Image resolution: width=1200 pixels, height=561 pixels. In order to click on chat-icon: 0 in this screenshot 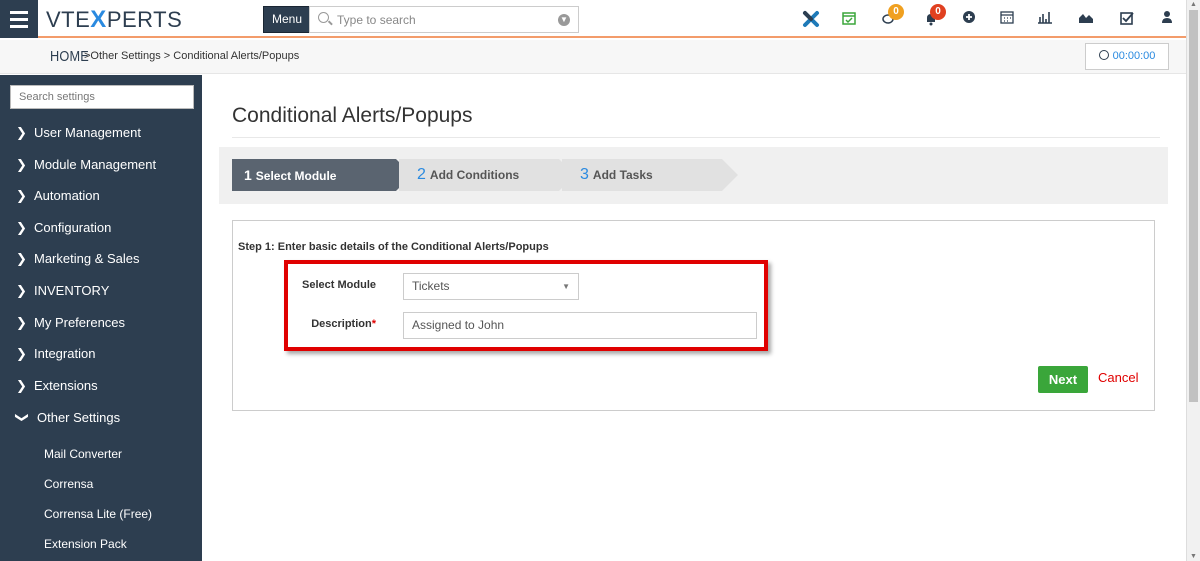, I will do `click(892, 16)`.